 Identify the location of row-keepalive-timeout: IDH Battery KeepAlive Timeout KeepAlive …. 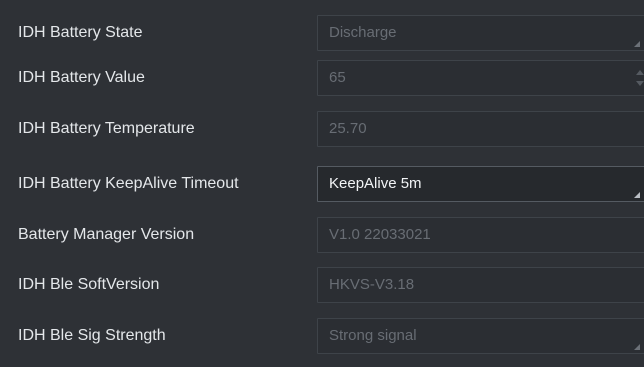
(322, 184).